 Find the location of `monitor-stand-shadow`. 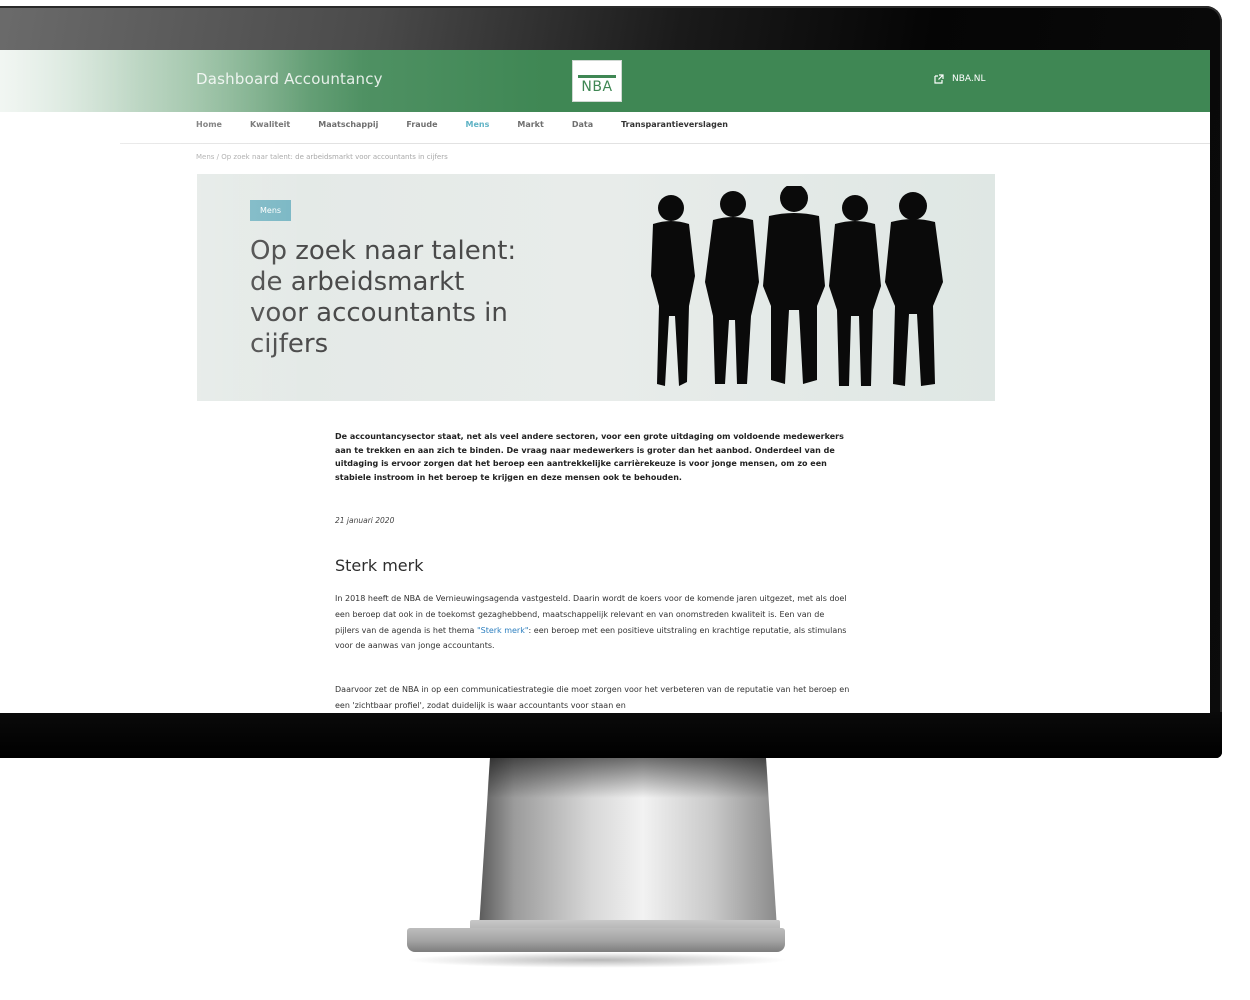

monitor-stand-shadow is located at coordinates (628, 778).